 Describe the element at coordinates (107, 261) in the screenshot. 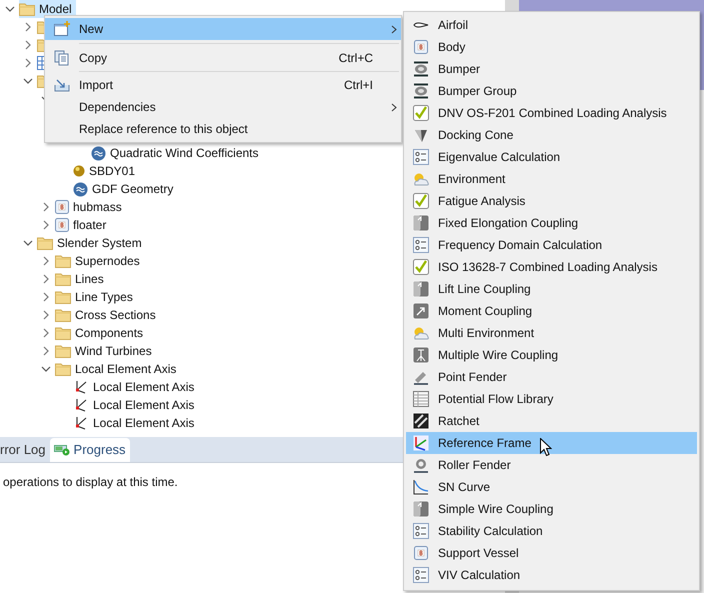

I see `tree-item: Supernodes` at that location.